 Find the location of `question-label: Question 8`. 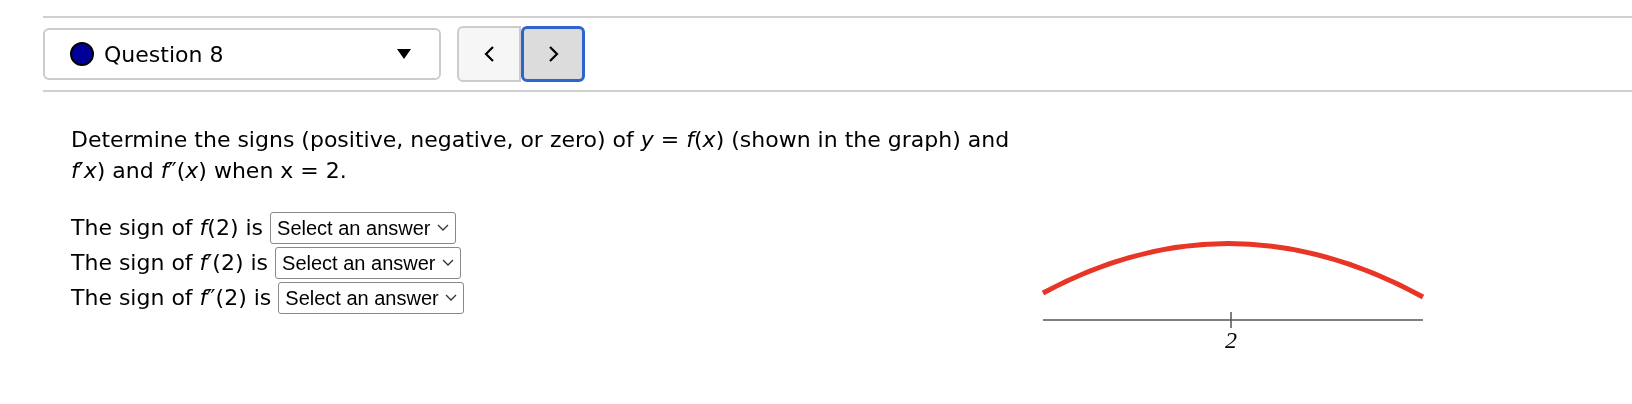

question-label: Question 8 is located at coordinates (164, 54).